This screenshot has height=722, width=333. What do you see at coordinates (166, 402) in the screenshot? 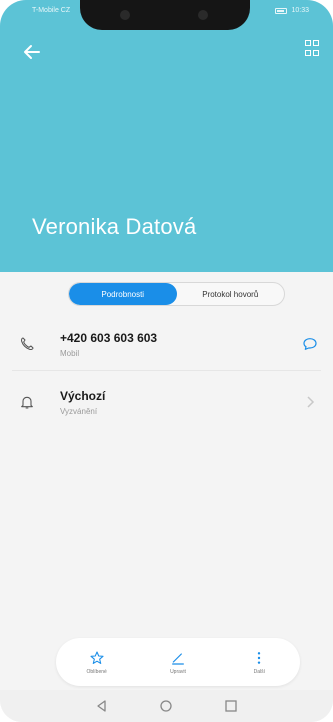
I see `ringtone-row: Výchozí Vyzvánění` at bounding box center [166, 402].